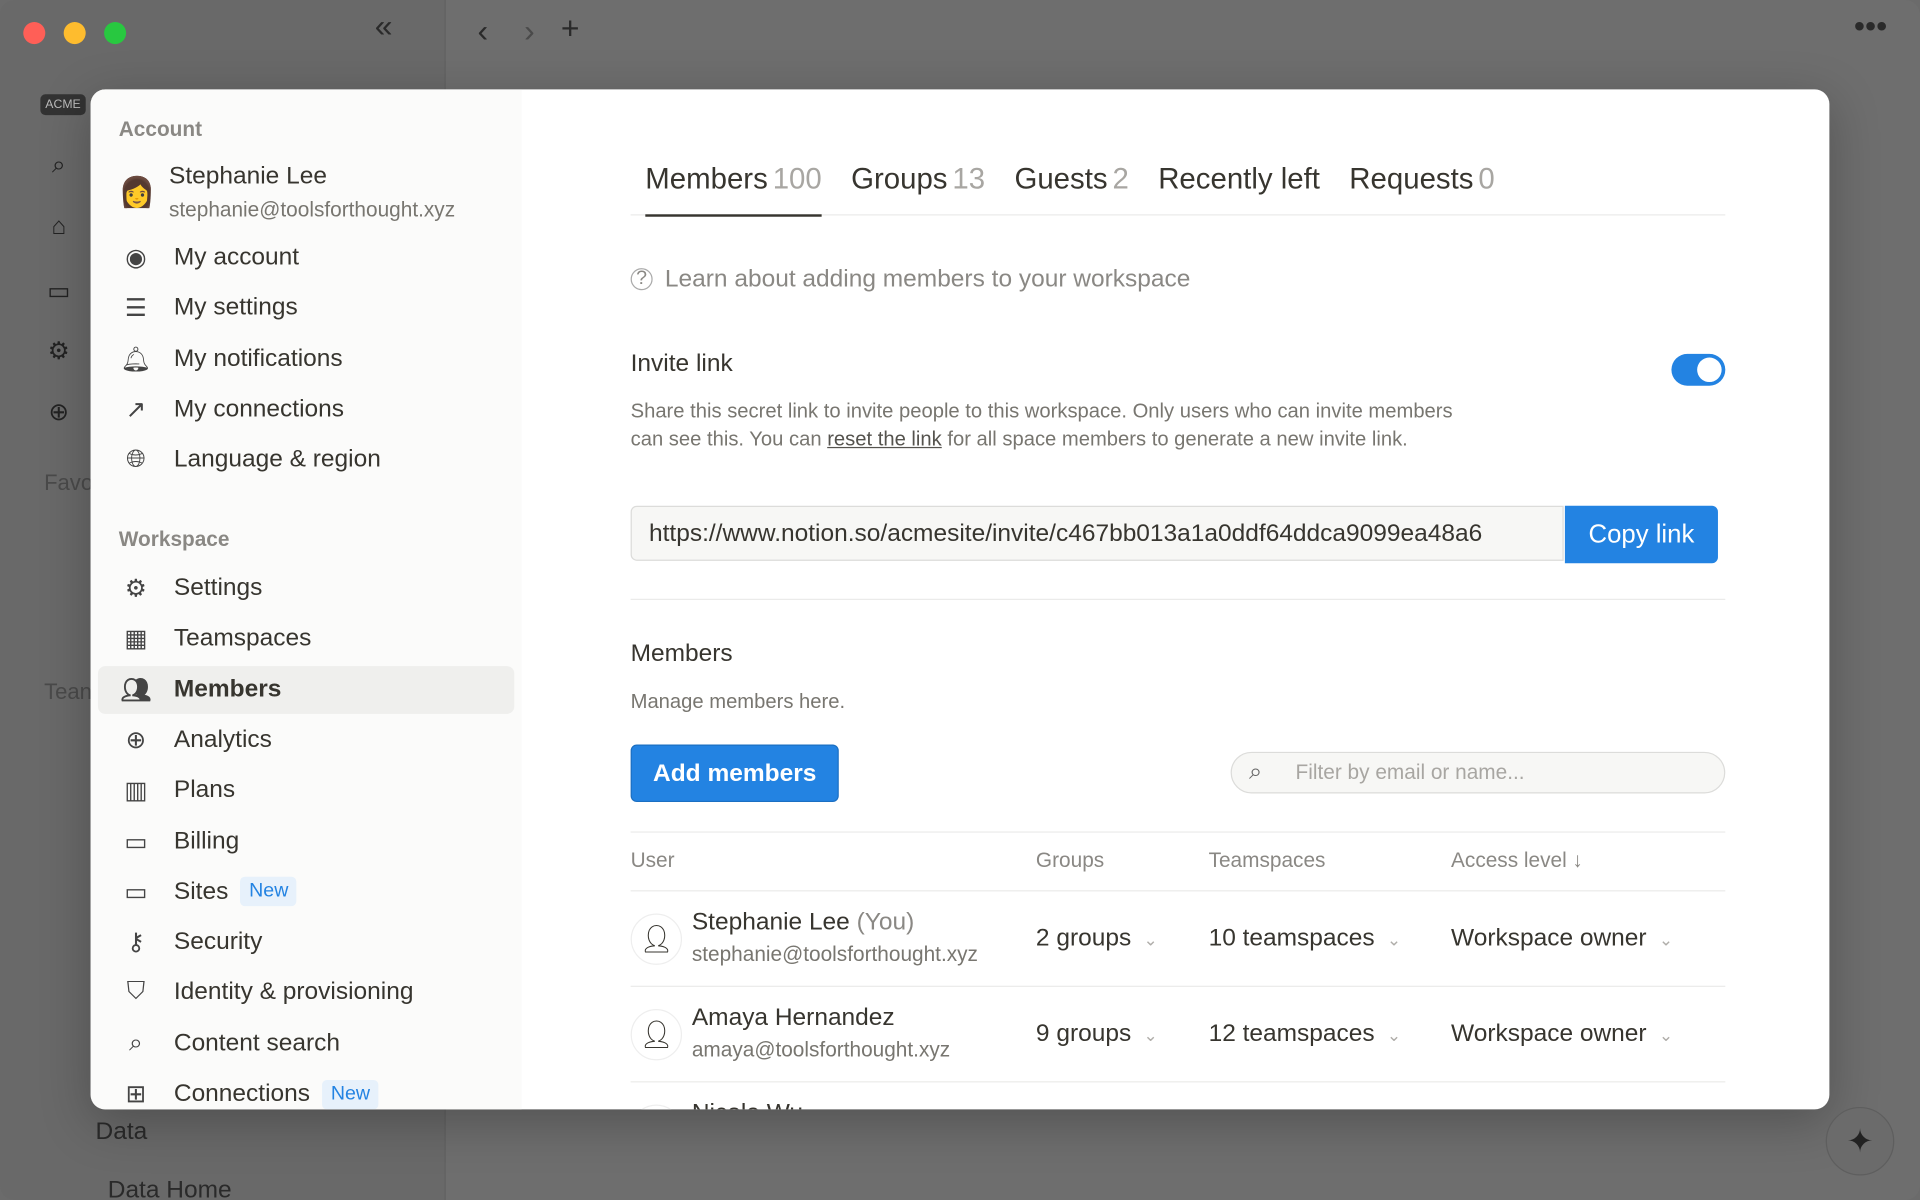 This screenshot has width=1920, height=1200. What do you see at coordinates (136, 410) in the screenshot?
I see `external-link-icon: ↗` at bounding box center [136, 410].